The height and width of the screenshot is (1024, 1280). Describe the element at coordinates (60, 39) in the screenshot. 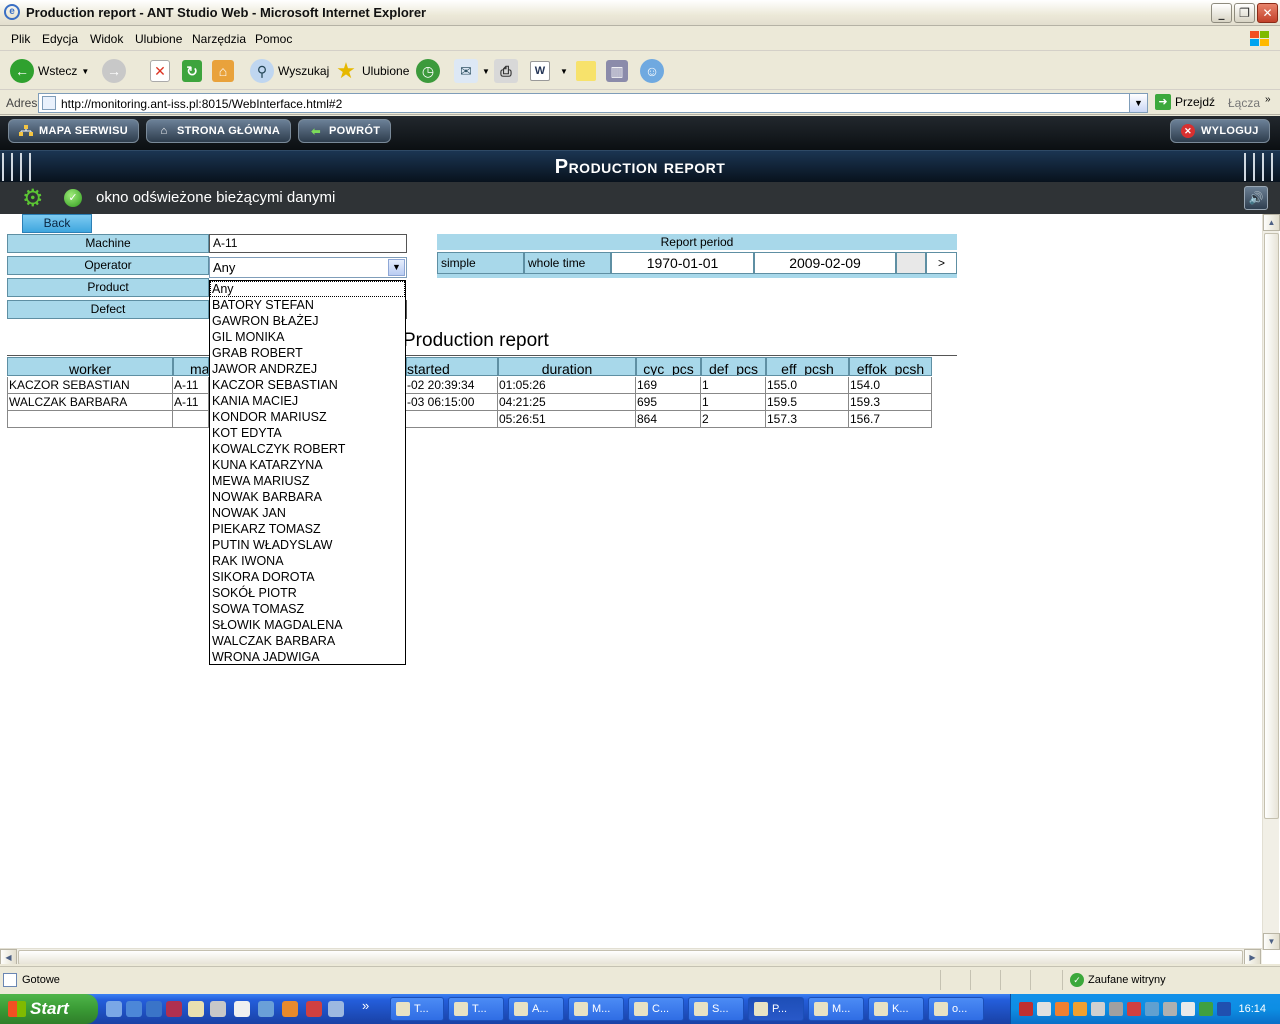

I see `menu-edit: Edycja` at that location.